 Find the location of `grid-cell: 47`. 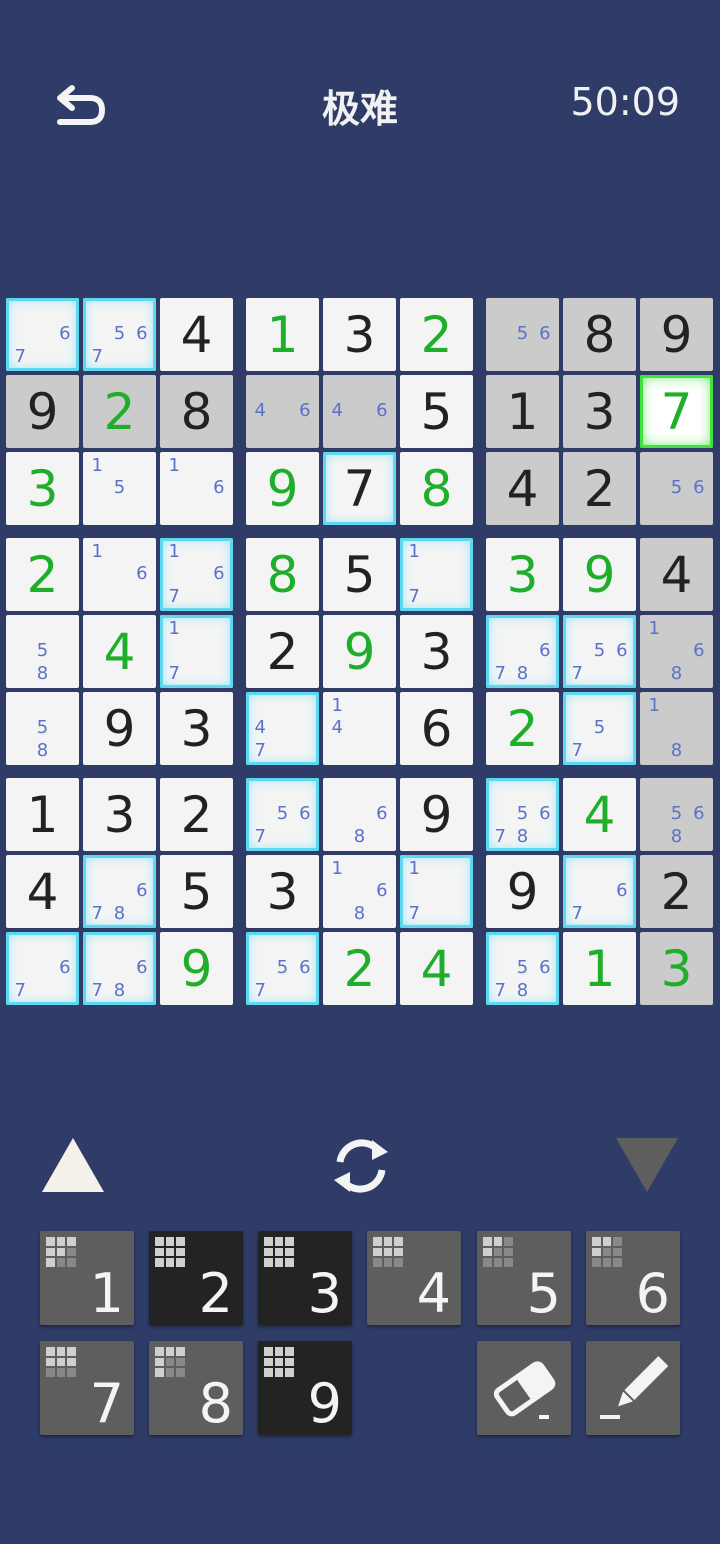

grid-cell: 47 is located at coordinates (282, 728).